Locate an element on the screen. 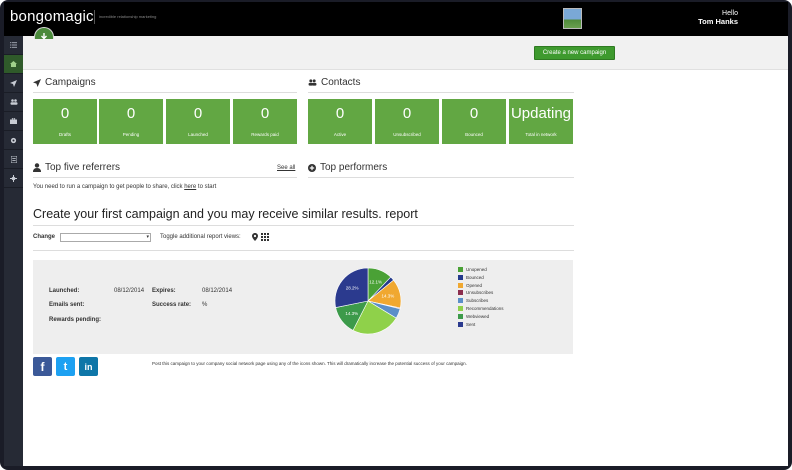  tile-unsubscribed: 0 Unsubscribed is located at coordinates (407, 121).